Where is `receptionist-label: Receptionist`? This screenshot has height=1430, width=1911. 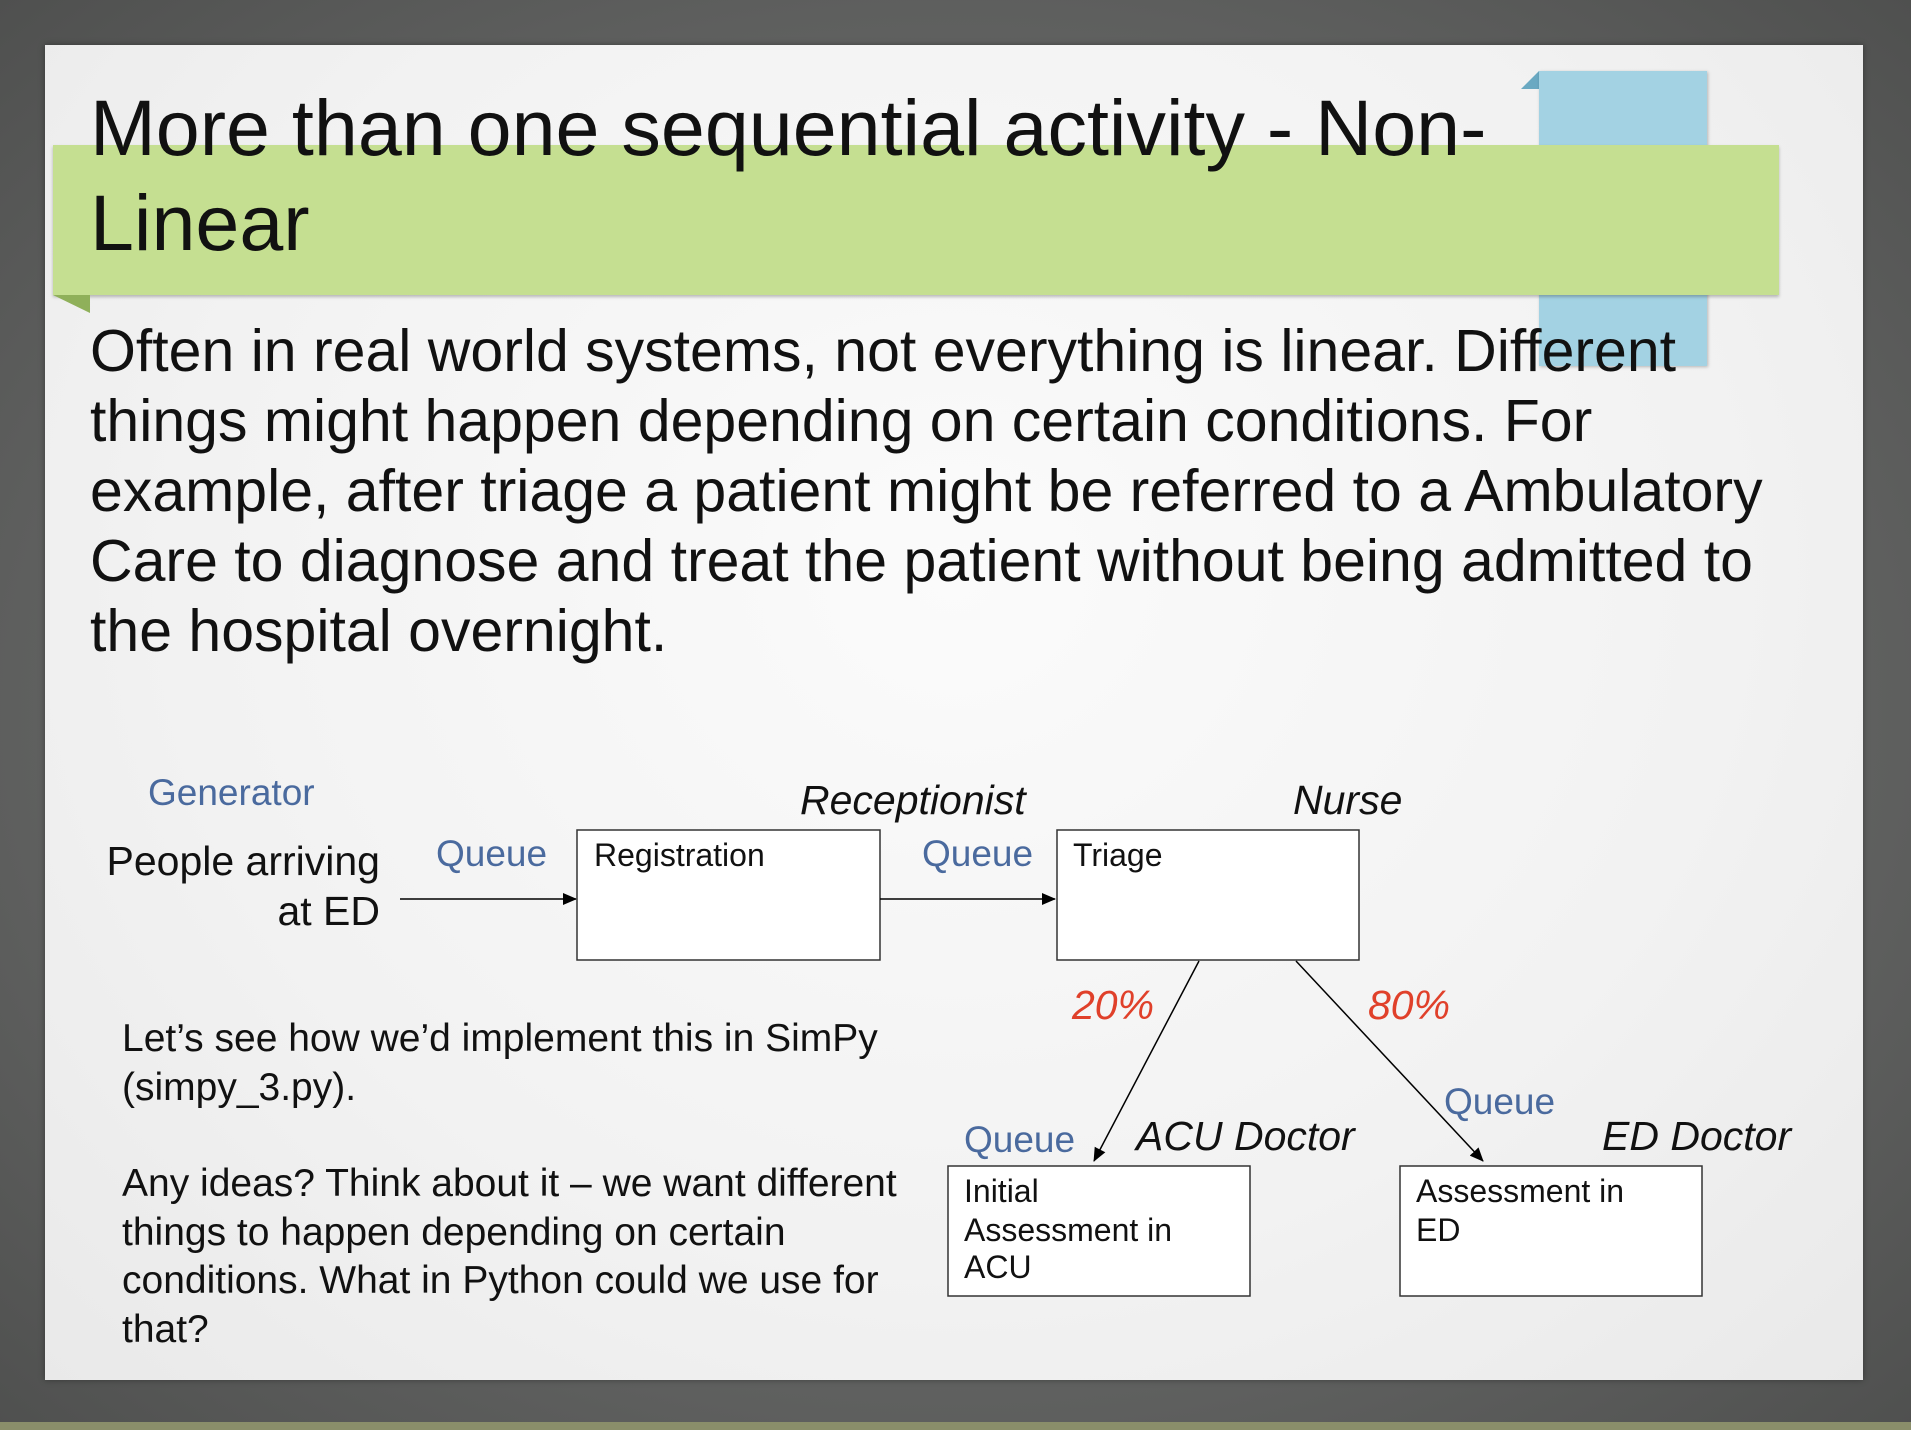 receptionist-label: Receptionist is located at coordinates (913, 800).